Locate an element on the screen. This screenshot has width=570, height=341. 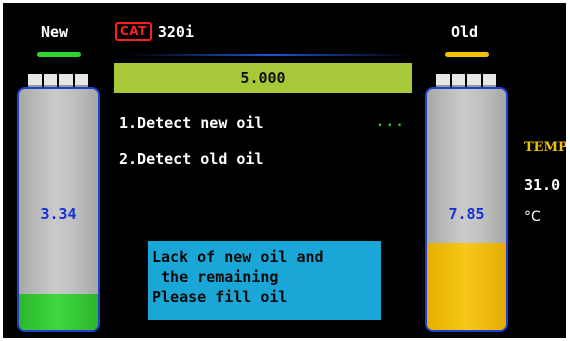
new-oil-header: New is located at coordinates (55, 32).